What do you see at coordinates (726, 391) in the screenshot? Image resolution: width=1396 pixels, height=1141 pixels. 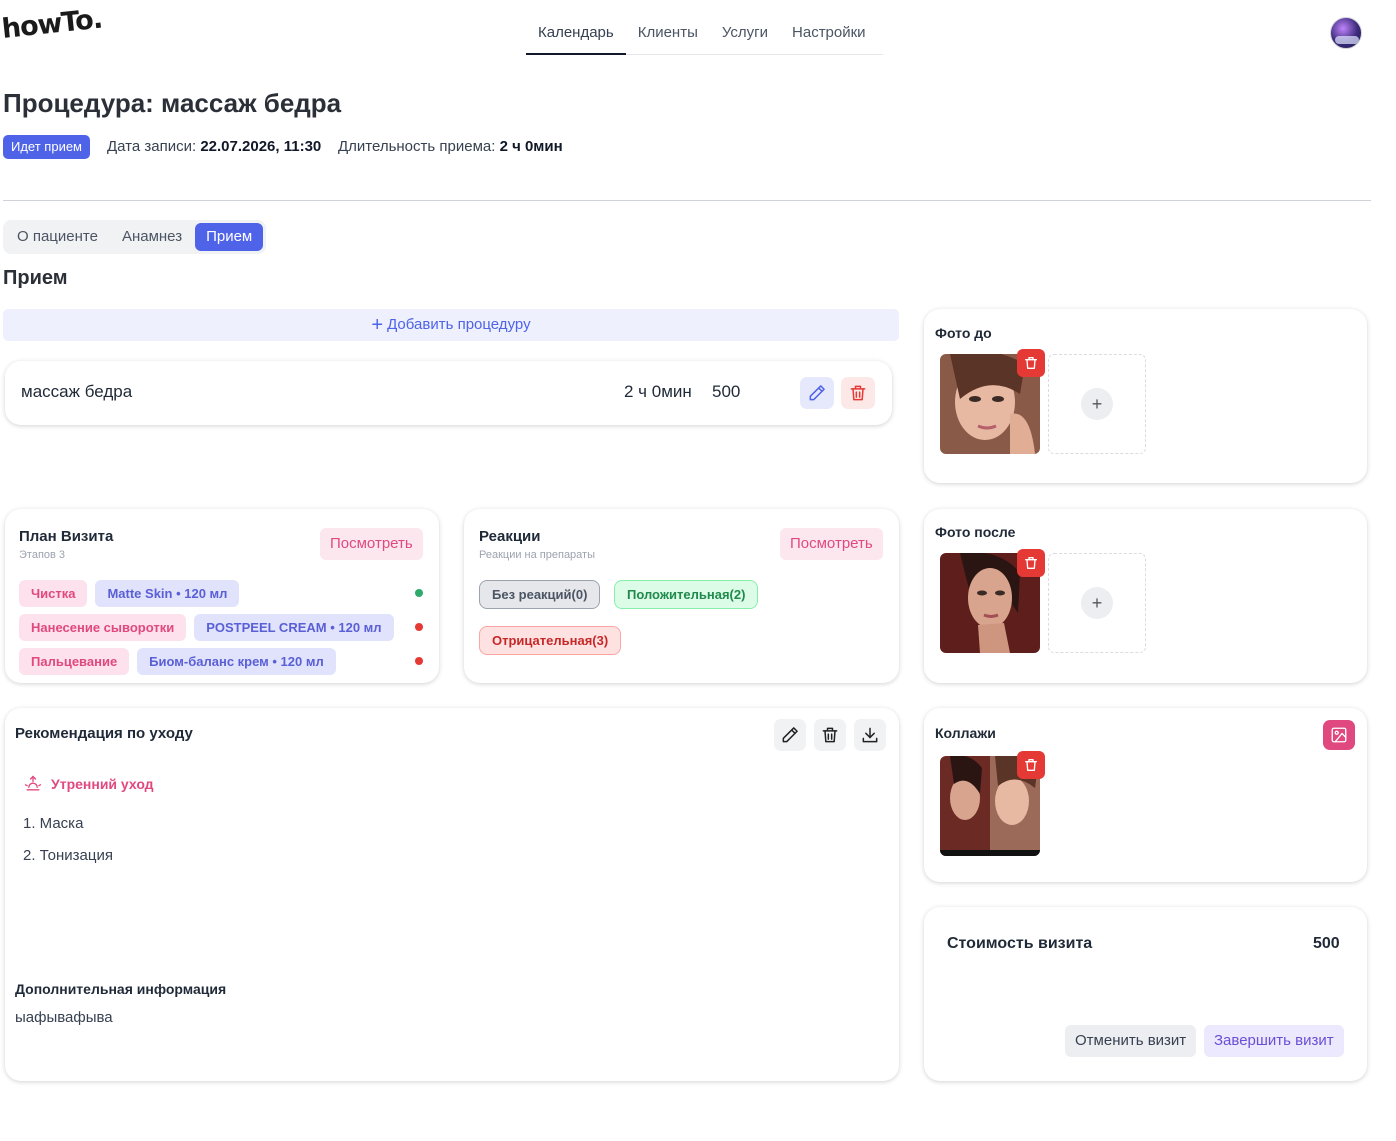 I see `procedure-price: 500` at bounding box center [726, 391].